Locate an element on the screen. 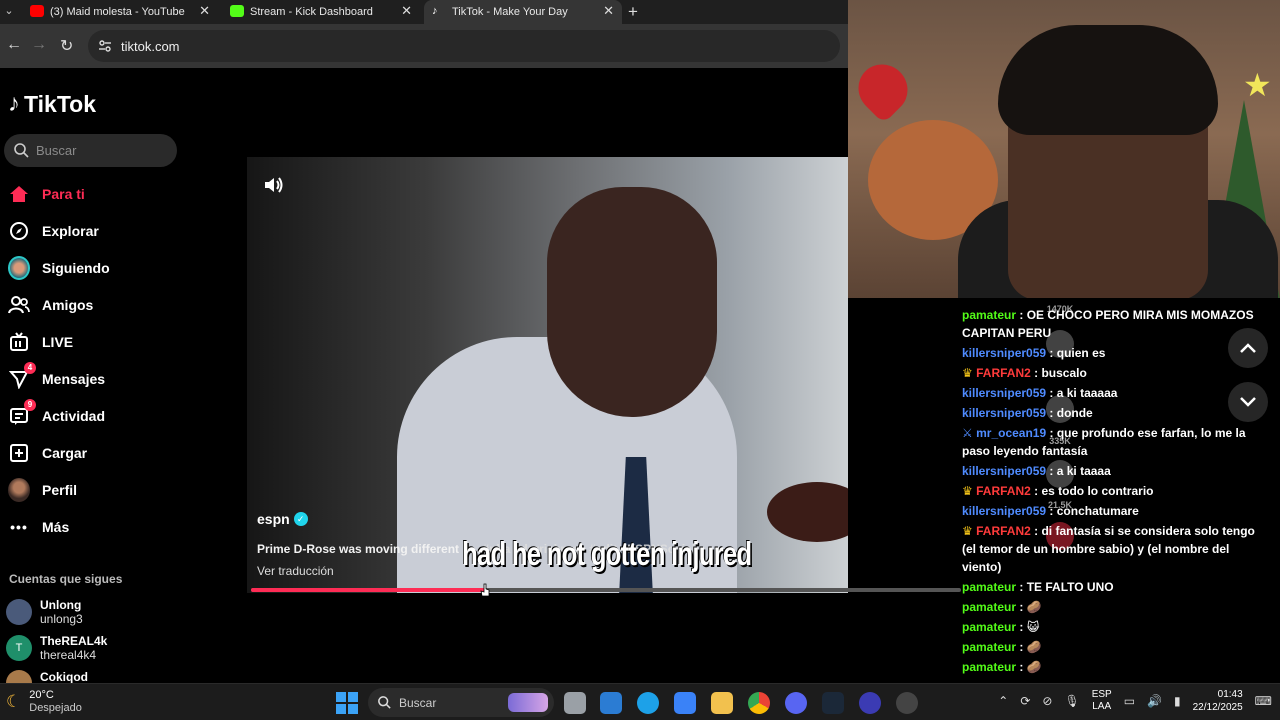 The image size is (1280, 720). following-account: Unlong unlong3 is located at coordinates (44, 612).